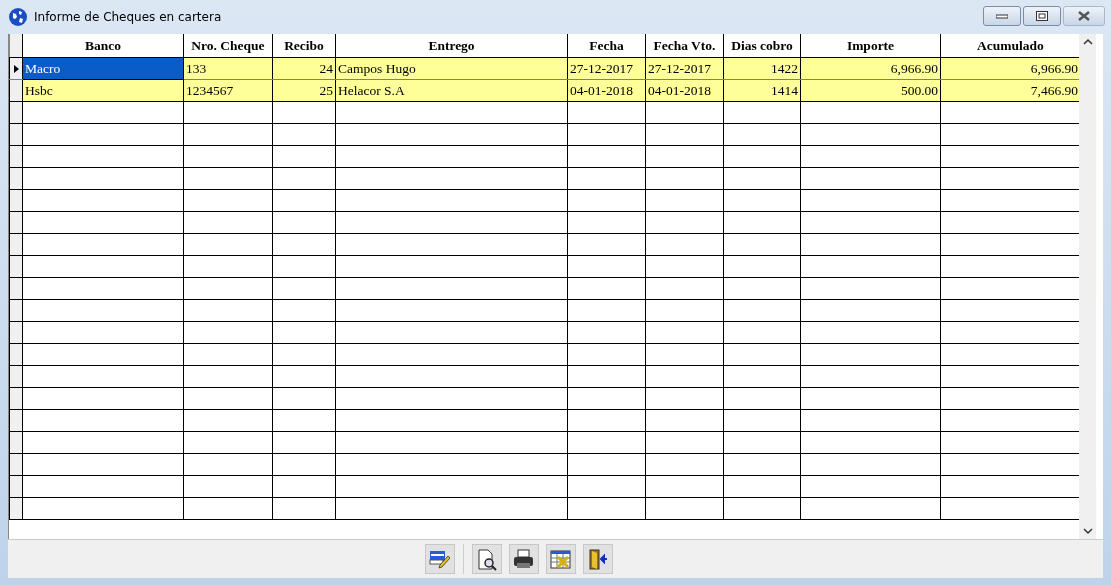  I want to click on app-icon, so click(18, 17).